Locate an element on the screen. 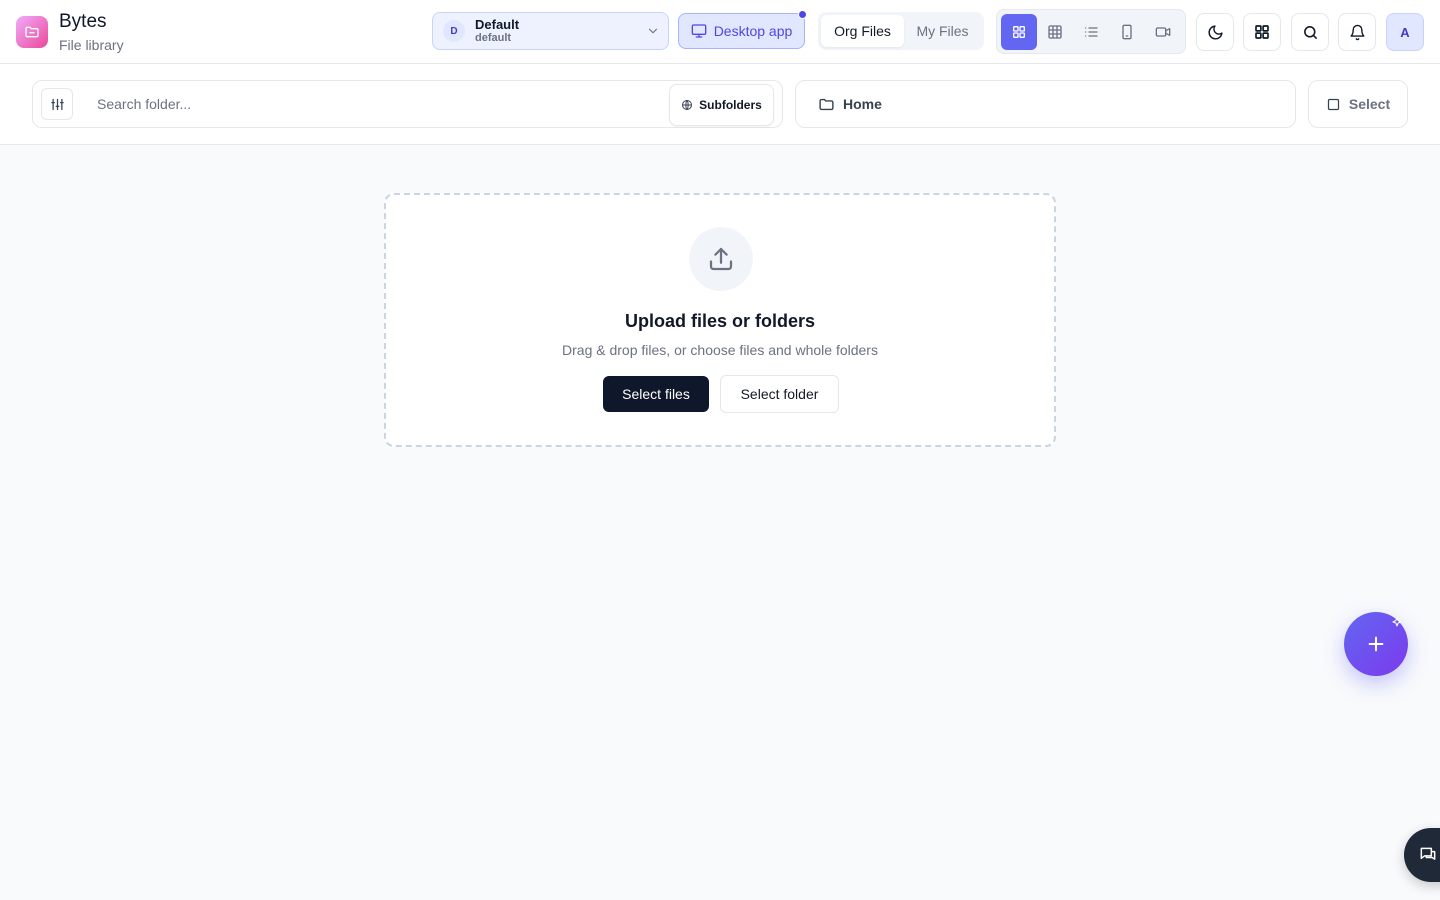 Image resolution: width=1440 pixels, height=900 pixels. workspace-selector: D Default default is located at coordinates (550, 31).